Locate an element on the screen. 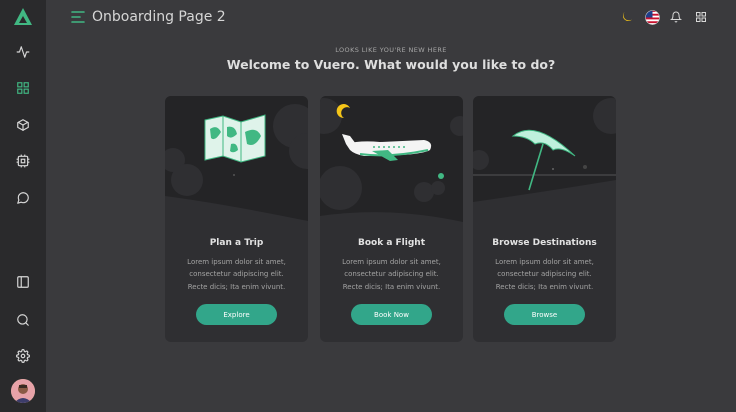 This screenshot has width=736, height=412. moon-icon is located at coordinates (627, 17).